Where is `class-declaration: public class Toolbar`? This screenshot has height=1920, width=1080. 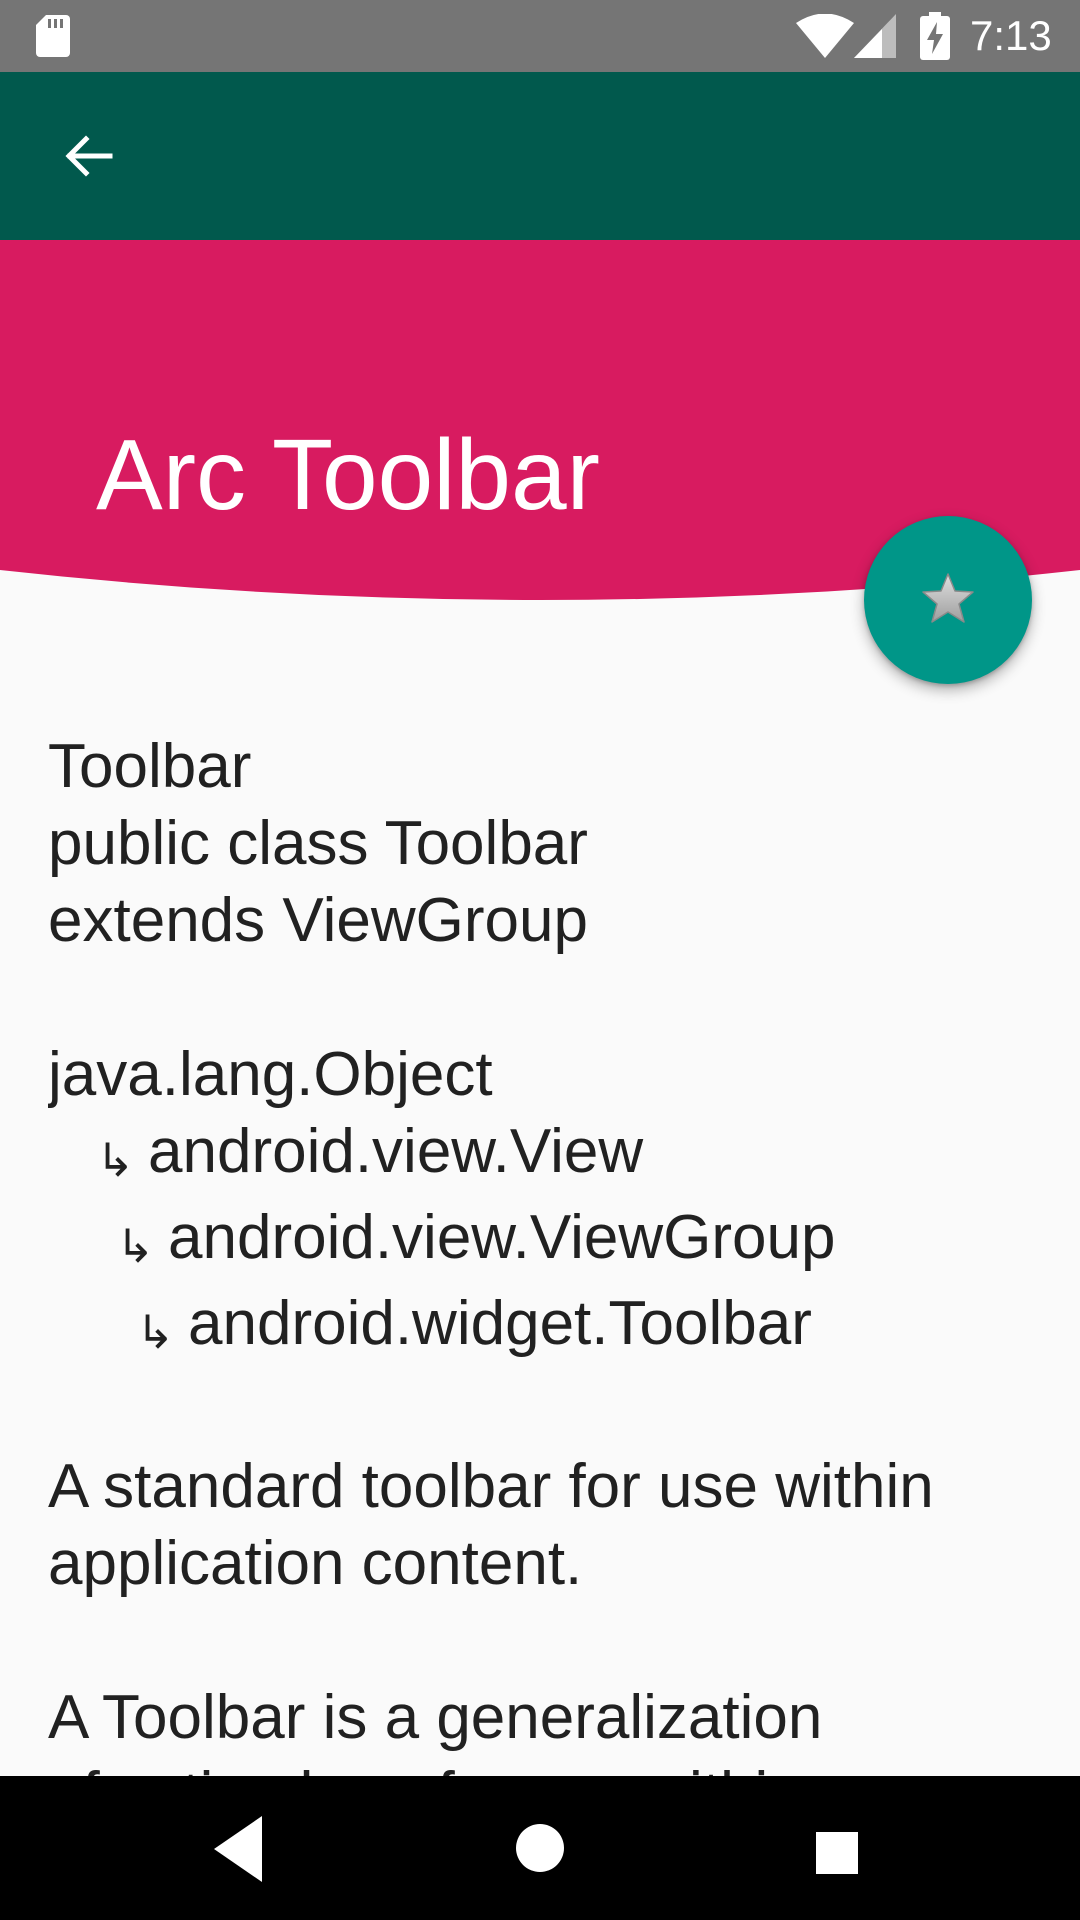 class-declaration: public class Toolbar is located at coordinates (318, 843).